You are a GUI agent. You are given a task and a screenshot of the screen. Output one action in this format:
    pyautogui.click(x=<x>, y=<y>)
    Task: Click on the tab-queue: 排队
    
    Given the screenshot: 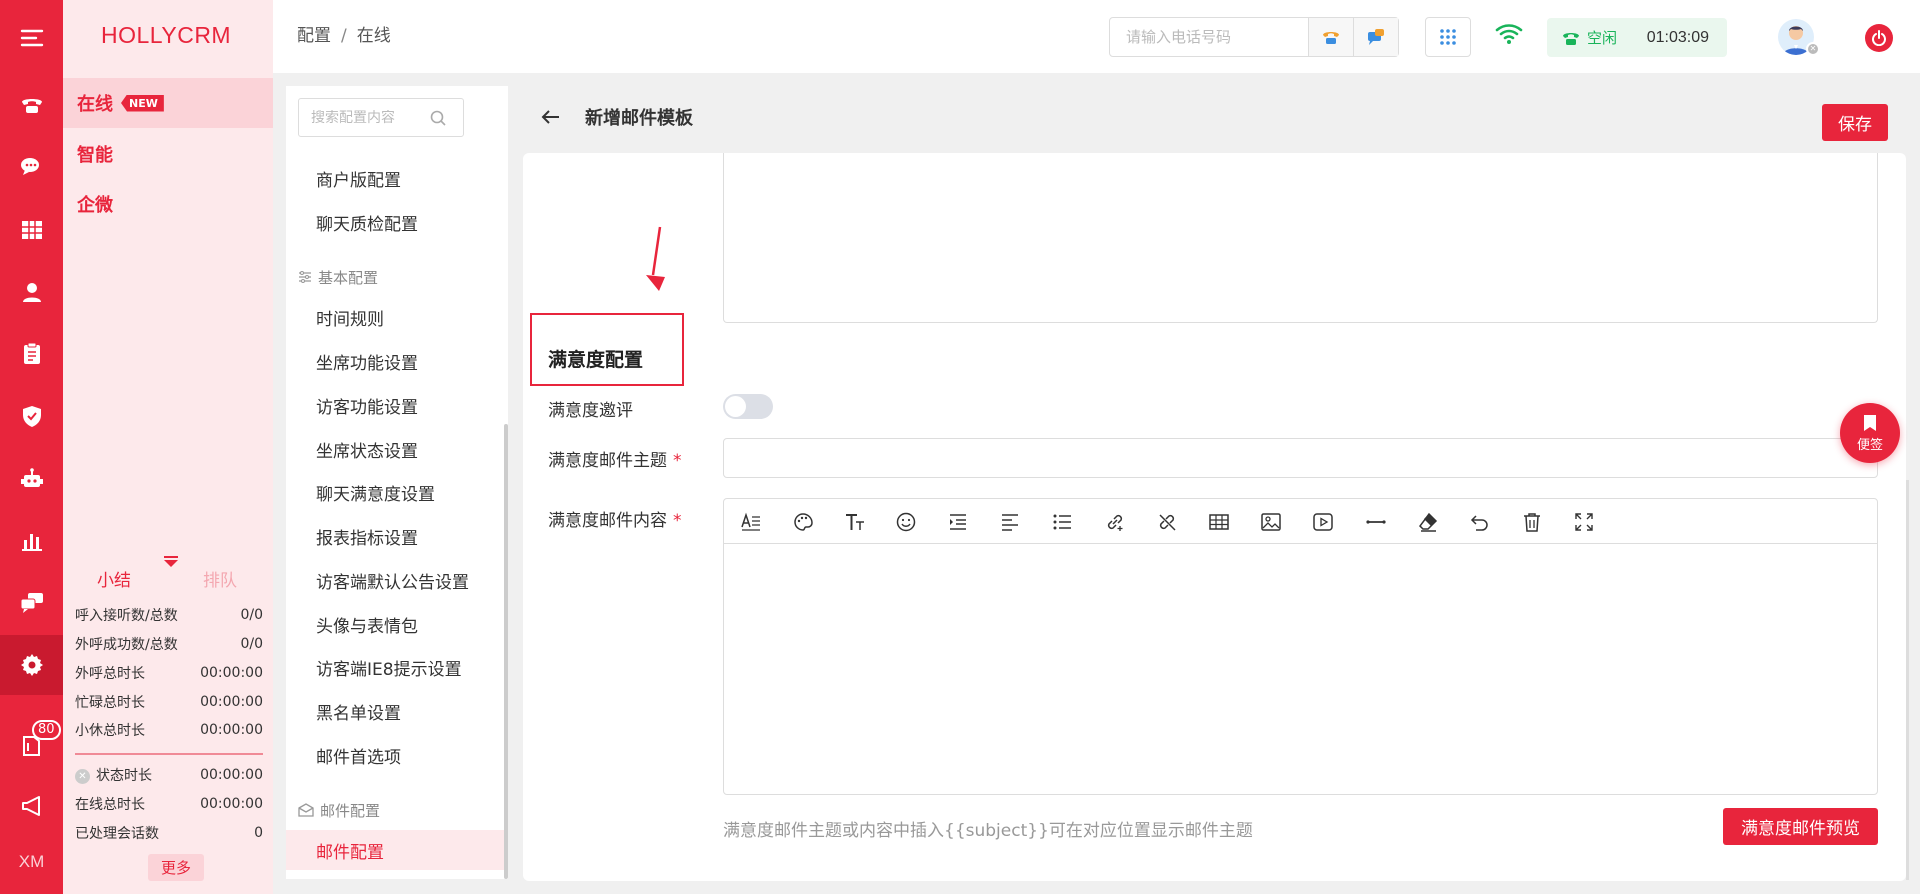 What is the action you would take?
    pyautogui.click(x=220, y=578)
    